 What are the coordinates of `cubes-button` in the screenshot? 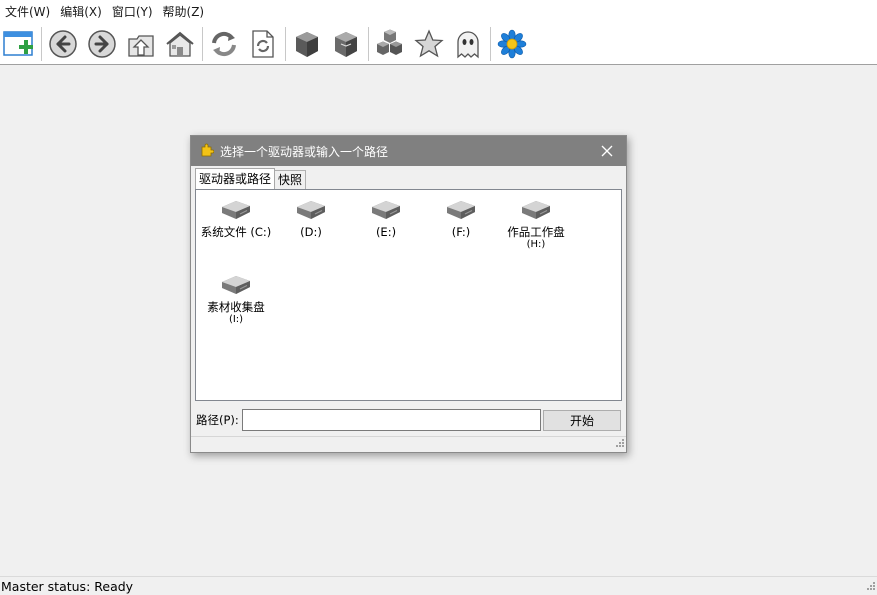 It's located at (390, 44).